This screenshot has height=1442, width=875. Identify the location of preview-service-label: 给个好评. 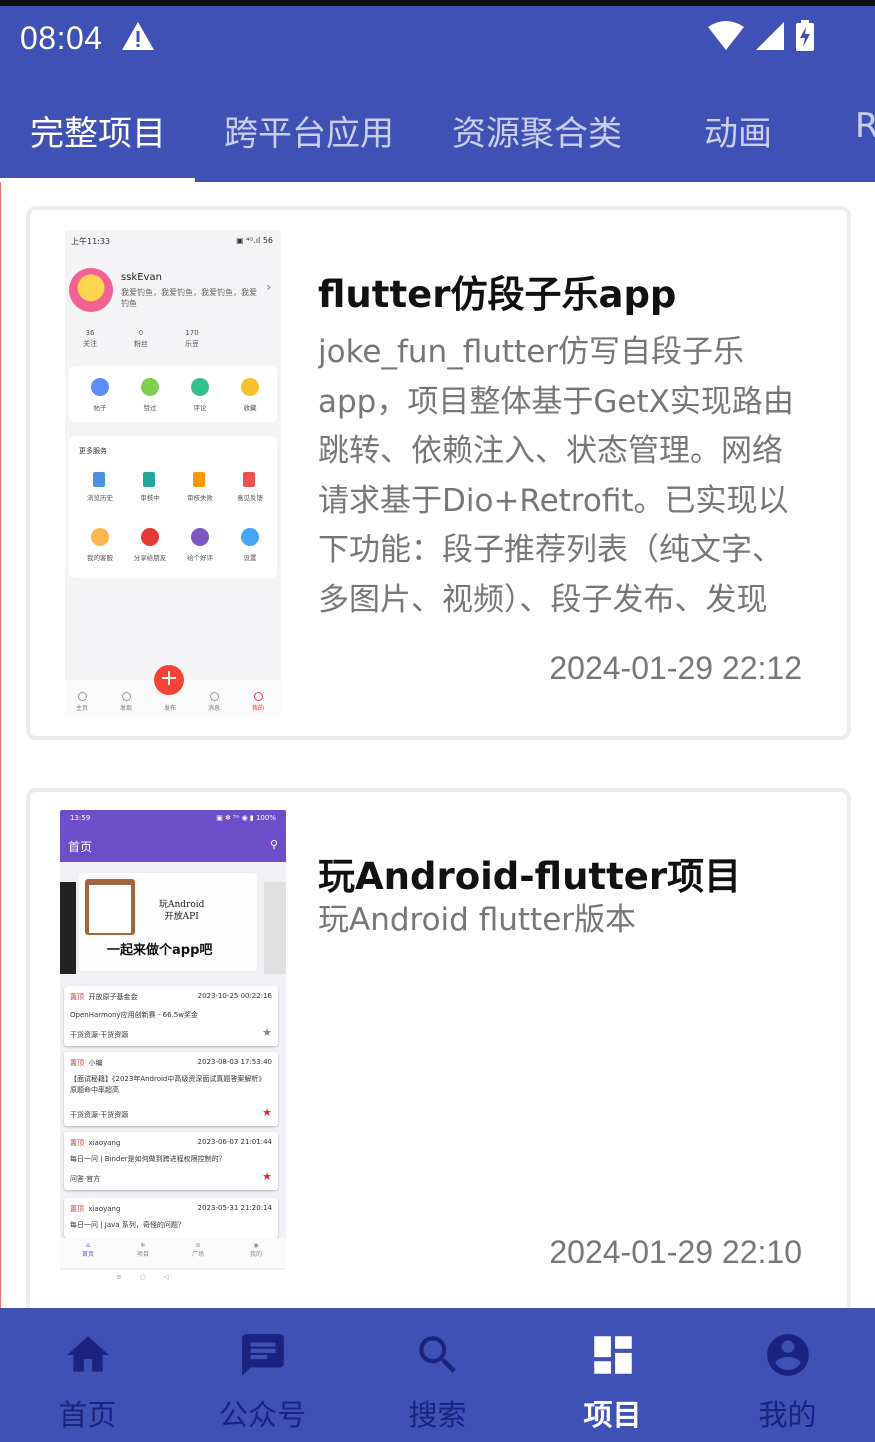
(200, 558).